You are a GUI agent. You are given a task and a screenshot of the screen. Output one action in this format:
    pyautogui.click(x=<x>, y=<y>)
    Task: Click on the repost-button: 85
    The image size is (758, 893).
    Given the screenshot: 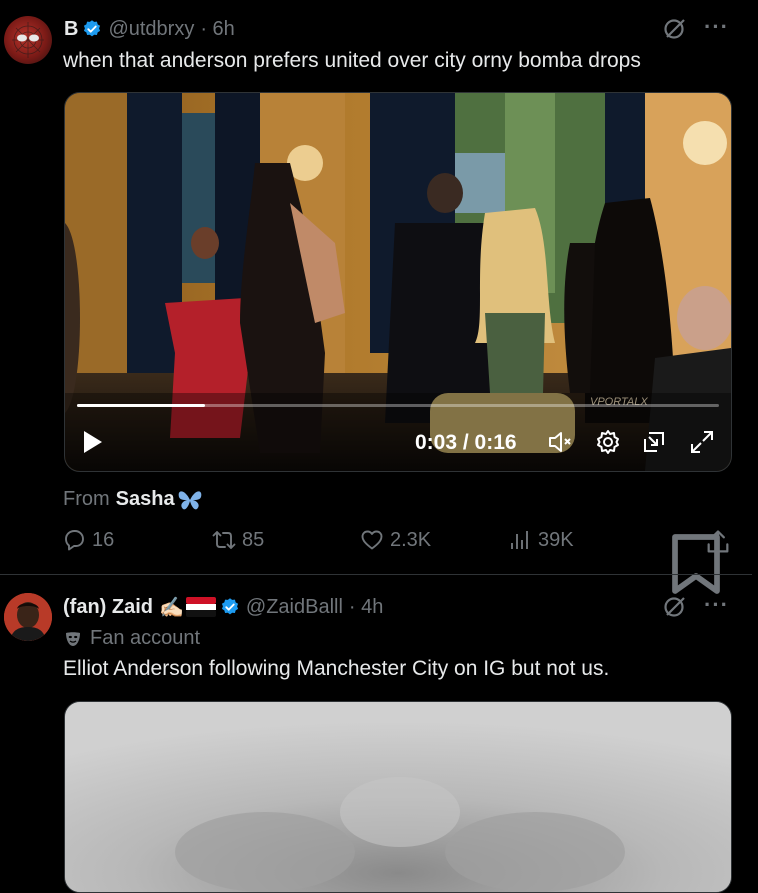 What is the action you would take?
    pyautogui.click(x=238, y=540)
    